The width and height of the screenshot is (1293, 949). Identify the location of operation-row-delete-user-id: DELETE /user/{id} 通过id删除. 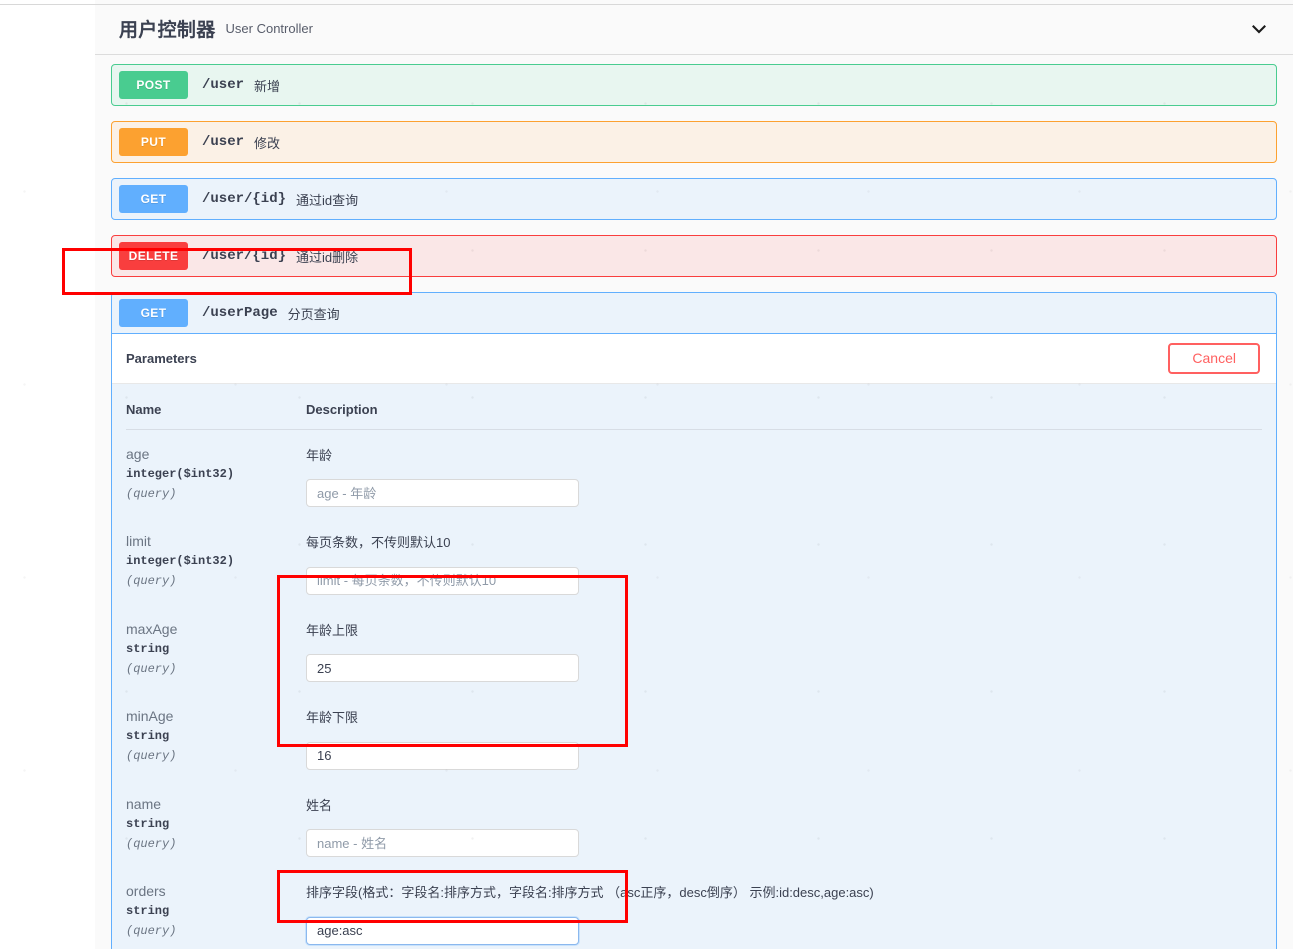
(694, 256).